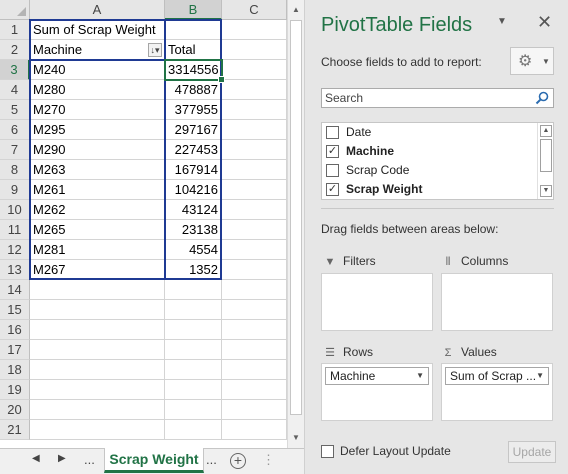 This screenshot has width=568, height=474. I want to click on select-all-corner, so click(15, 10).